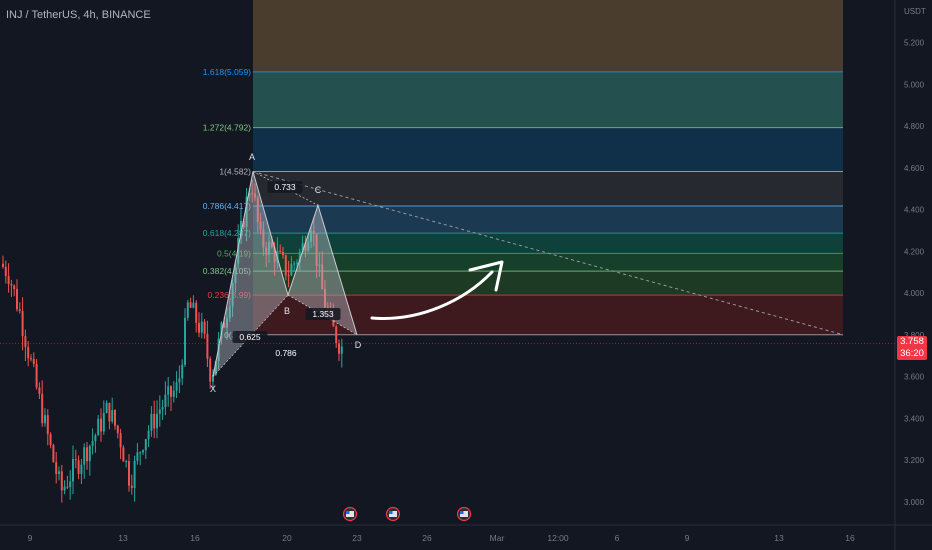 The image size is (932, 550). I want to click on pattern-point-x: X, so click(213, 389).